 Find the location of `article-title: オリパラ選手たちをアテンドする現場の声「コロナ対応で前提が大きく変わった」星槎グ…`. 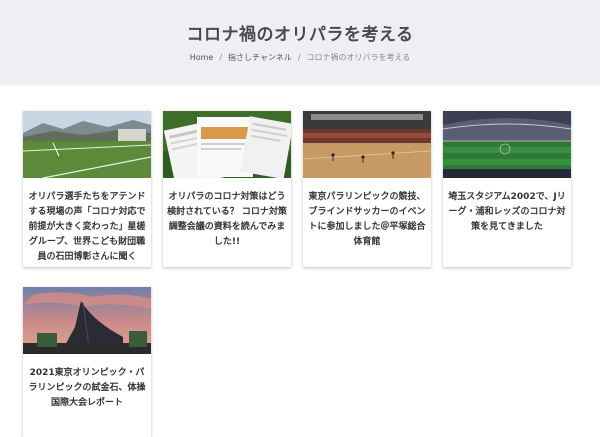

article-title: オリパラ選手たちをアテンドする現場の声「コロナ対応で前提が大きく変わった」星槎グ… is located at coordinates (87, 221).